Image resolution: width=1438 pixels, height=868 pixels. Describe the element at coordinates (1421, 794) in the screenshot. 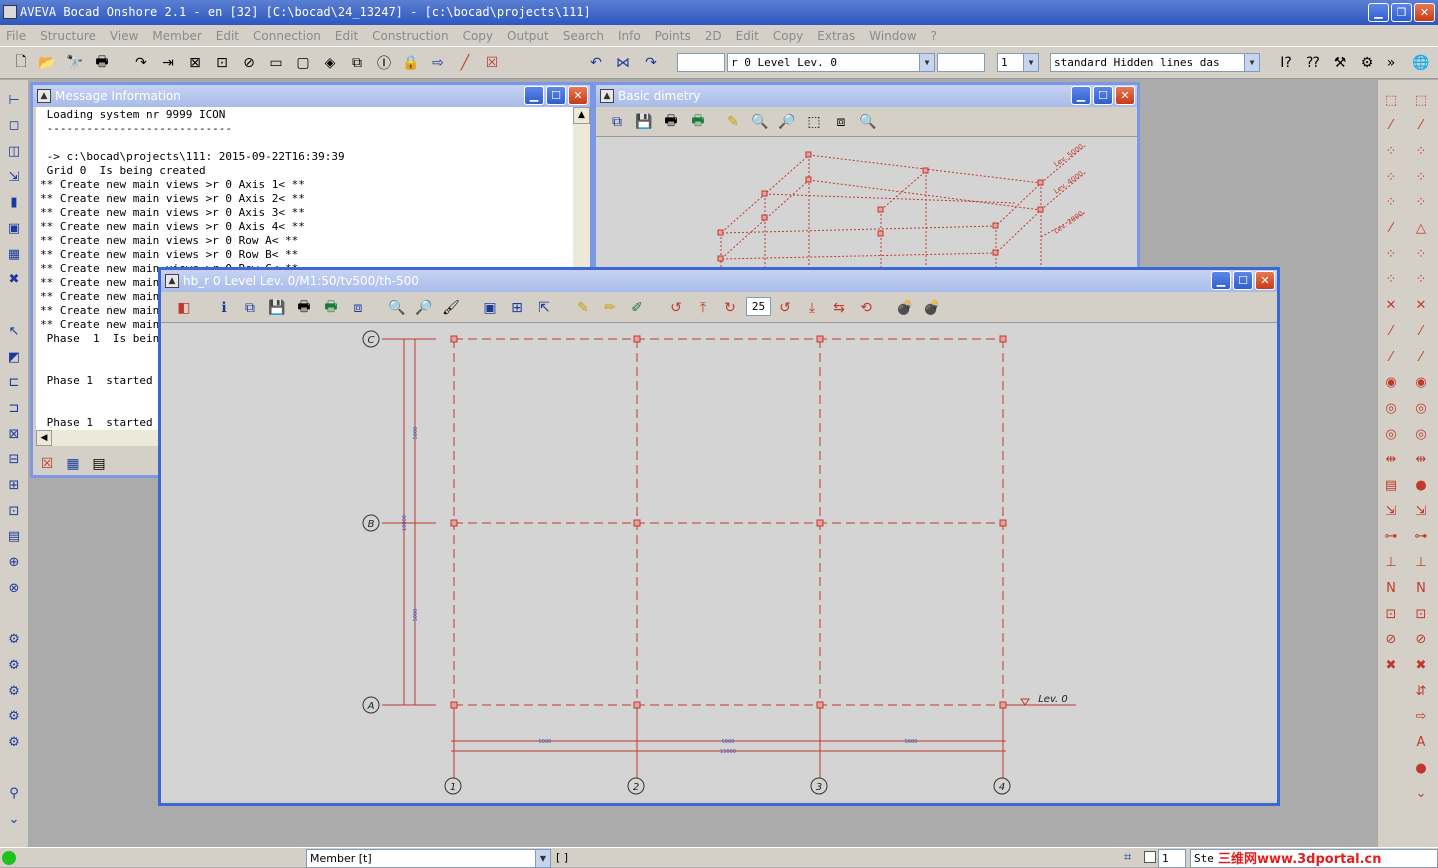

I see `tool-icon: ⌄` at that location.